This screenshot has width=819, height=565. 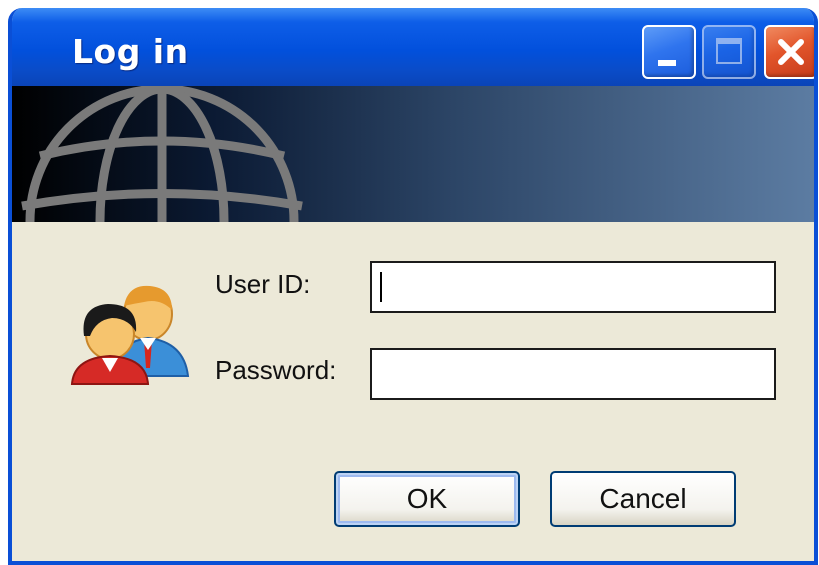 I want to click on close-button, so click(x=789, y=52).